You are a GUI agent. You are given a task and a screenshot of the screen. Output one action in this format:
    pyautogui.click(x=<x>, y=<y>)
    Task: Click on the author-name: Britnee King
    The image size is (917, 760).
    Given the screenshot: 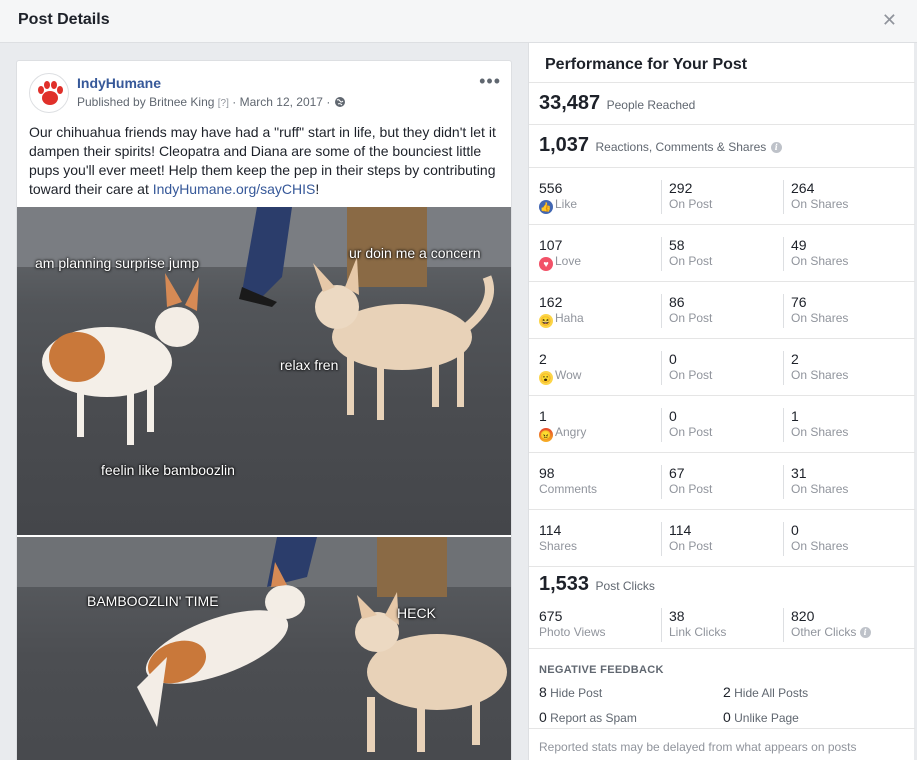 What is the action you would take?
    pyautogui.click(x=181, y=102)
    